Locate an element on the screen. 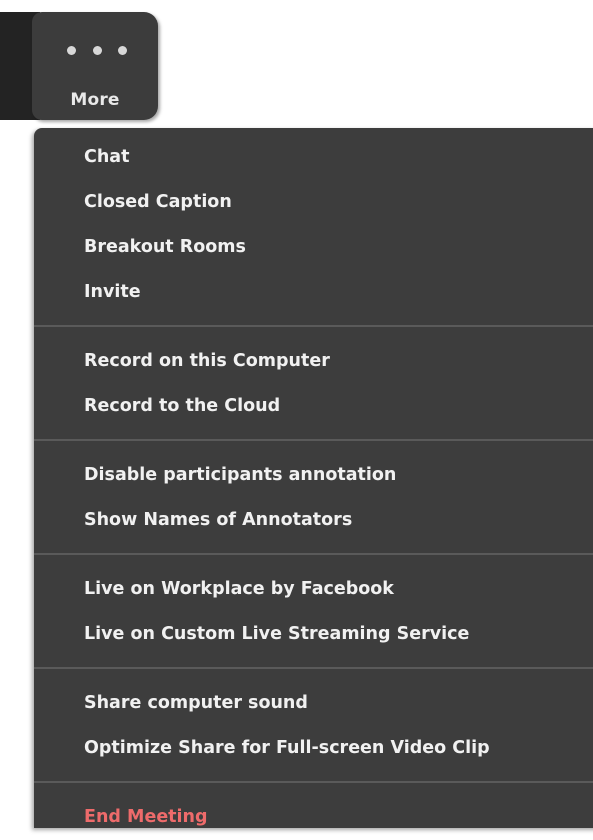 This screenshot has height=840, width=593. more-button: More is located at coordinates (95, 66).